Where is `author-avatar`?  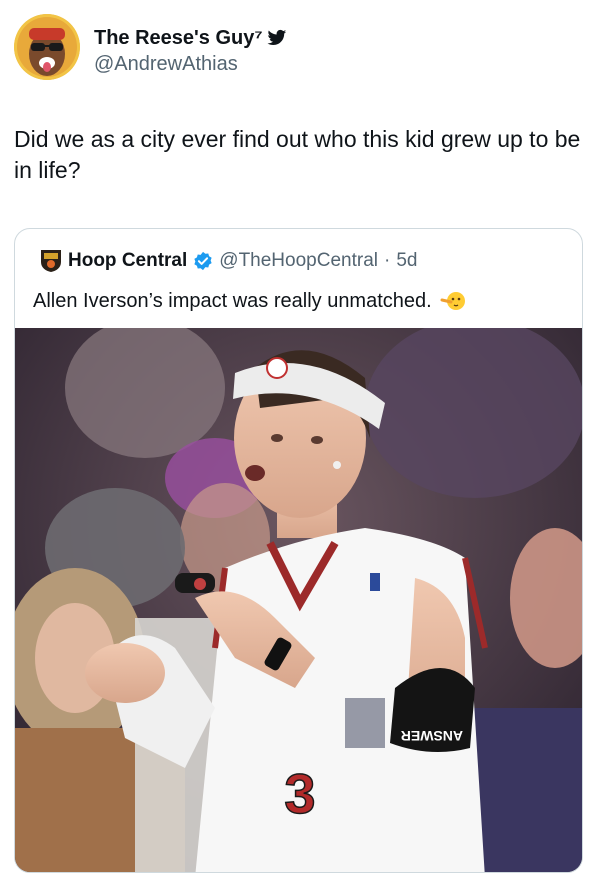 author-avatar is located at coordinates (47, 47).